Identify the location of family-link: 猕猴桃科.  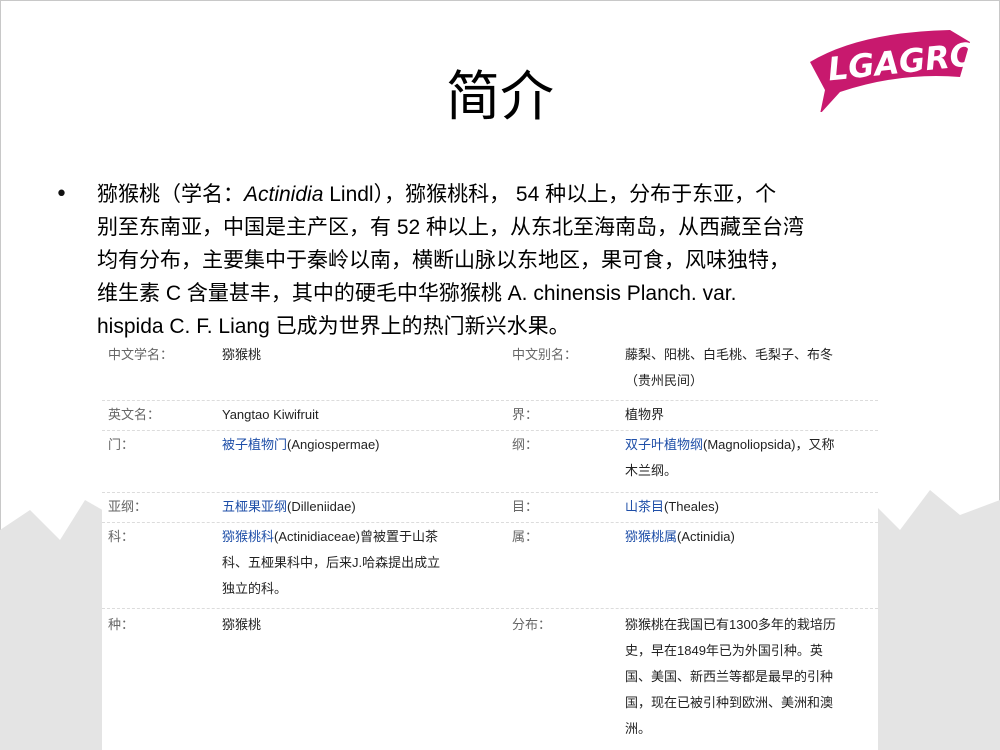
(248, 536).